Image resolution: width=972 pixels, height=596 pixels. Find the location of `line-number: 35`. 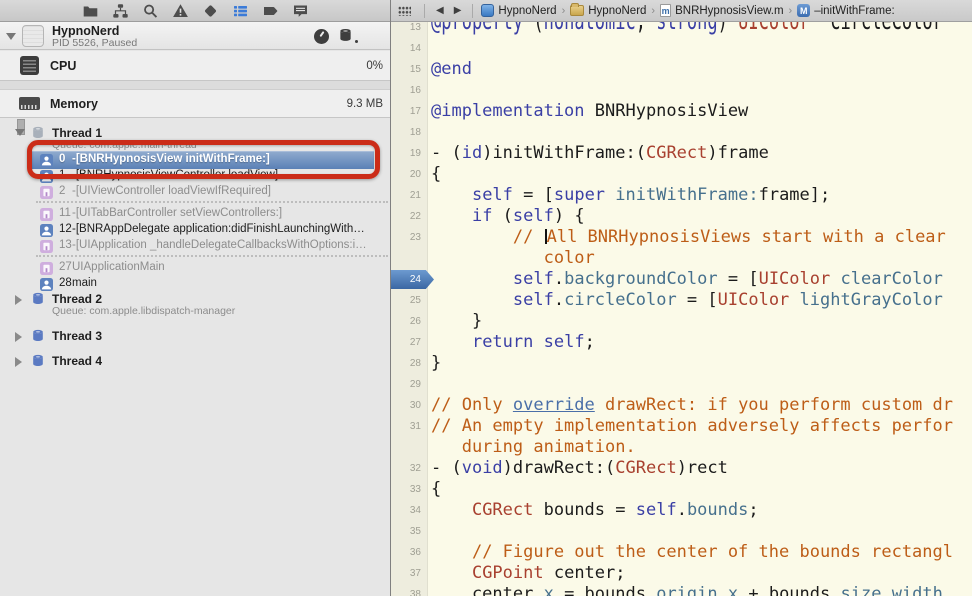

line-number: 35 is located at coordinates (409, 531).